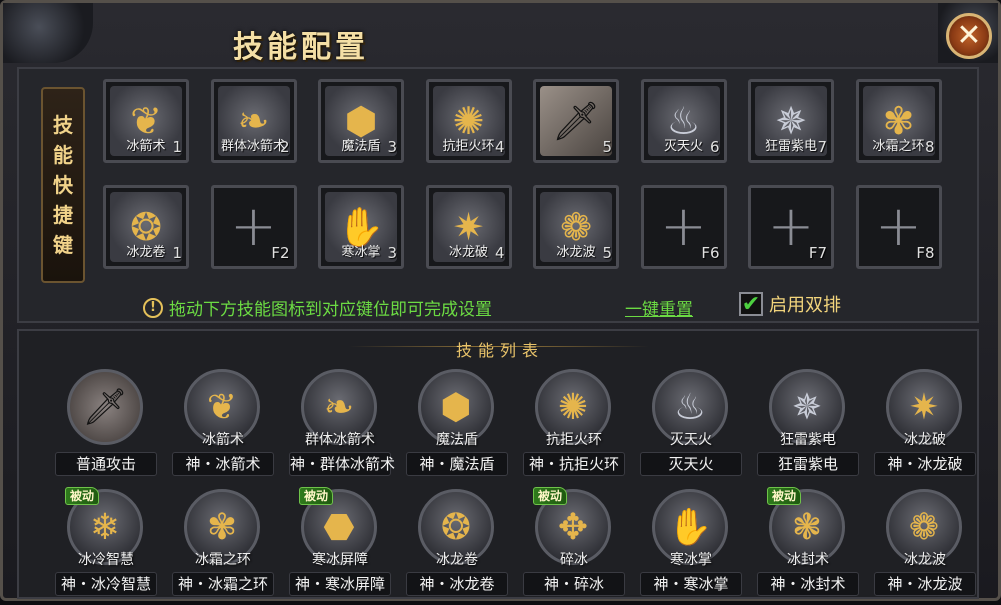 Image resolution: width=1001 pixels, height=605 pixels. Describe the element at coordinates (925, 253) in the screenshot. I see `hotkey-key-label: F8` at that location.